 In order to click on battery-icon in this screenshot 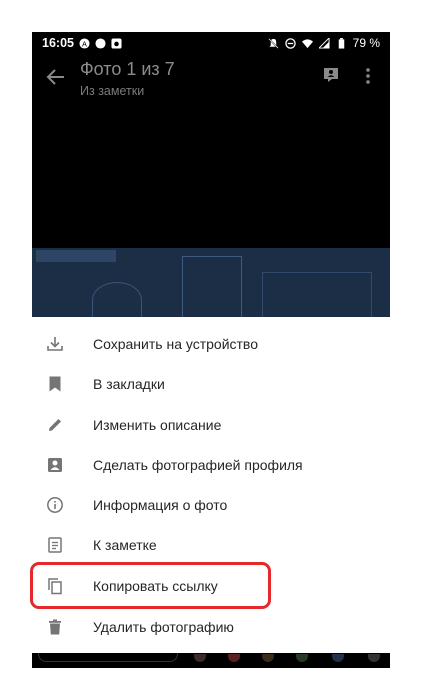, I will do `click(341, 43)`.